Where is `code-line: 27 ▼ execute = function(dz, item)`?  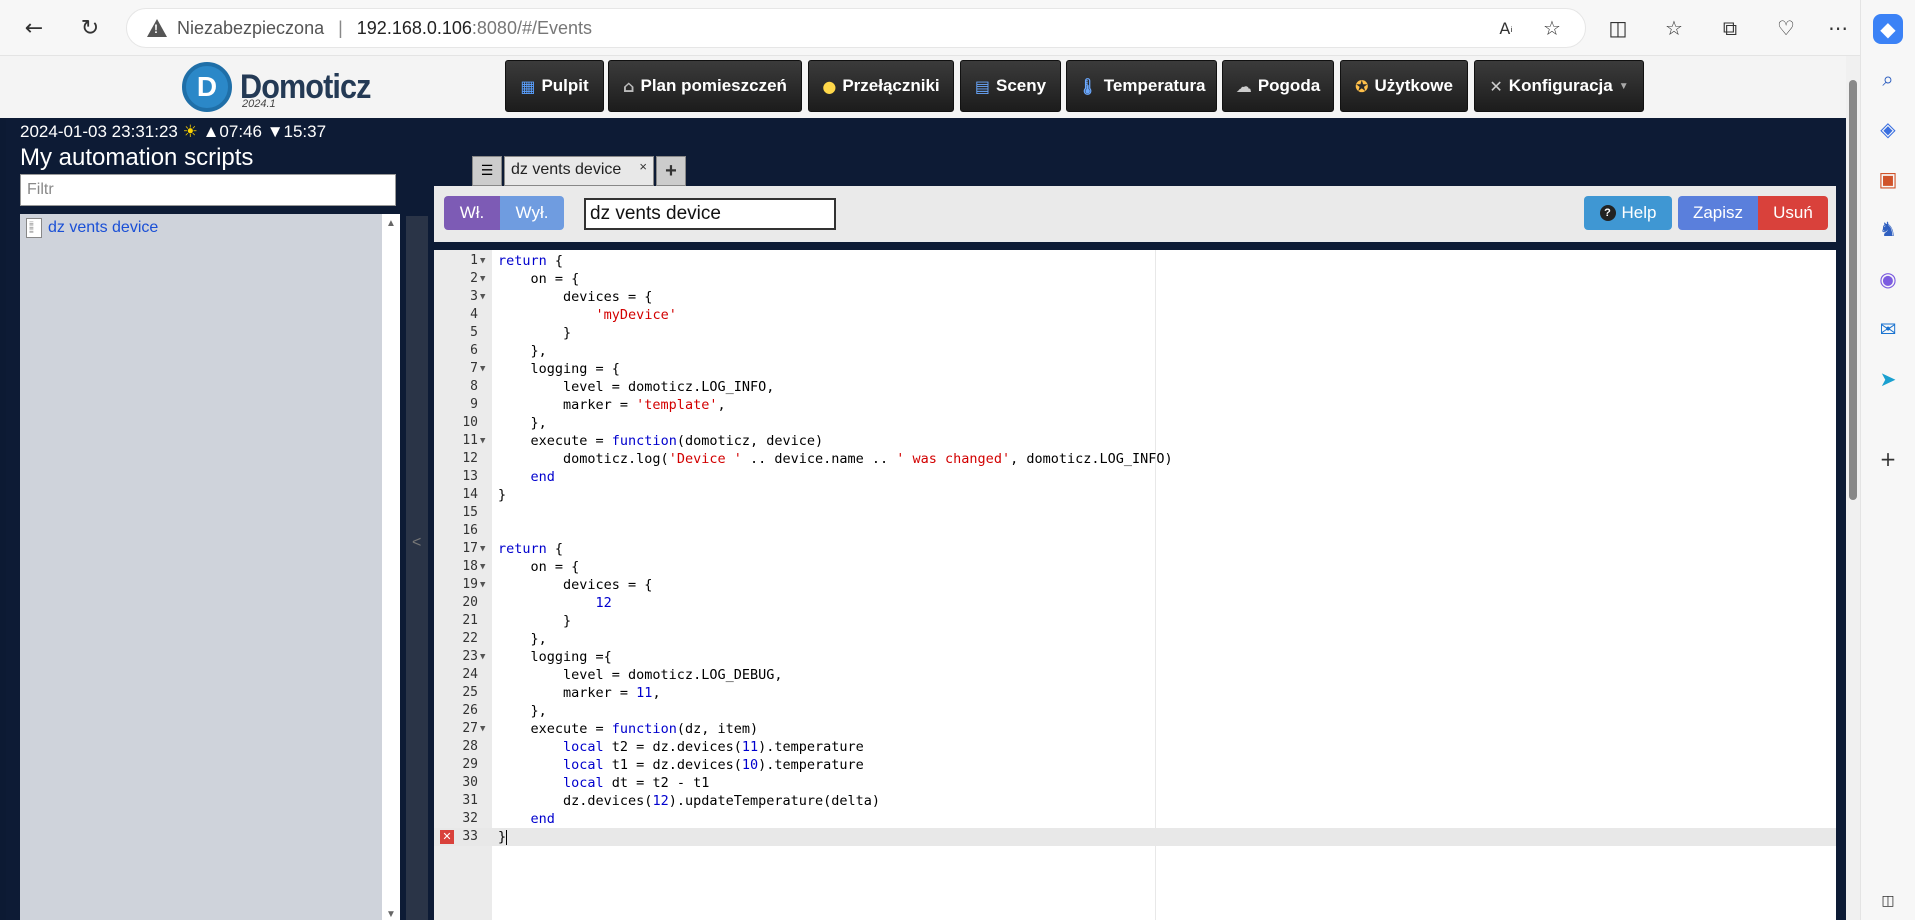
code-line: 27 ▼ execute = function(dz, item) is located at coordinates (1135, 729).